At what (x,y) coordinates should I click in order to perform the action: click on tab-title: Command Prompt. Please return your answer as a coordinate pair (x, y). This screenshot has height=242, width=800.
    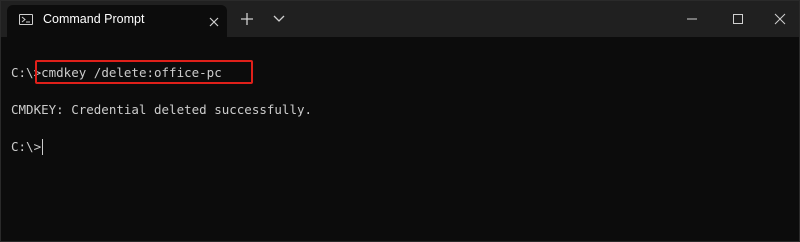
    Looking at the image, I should click on (94, 19).